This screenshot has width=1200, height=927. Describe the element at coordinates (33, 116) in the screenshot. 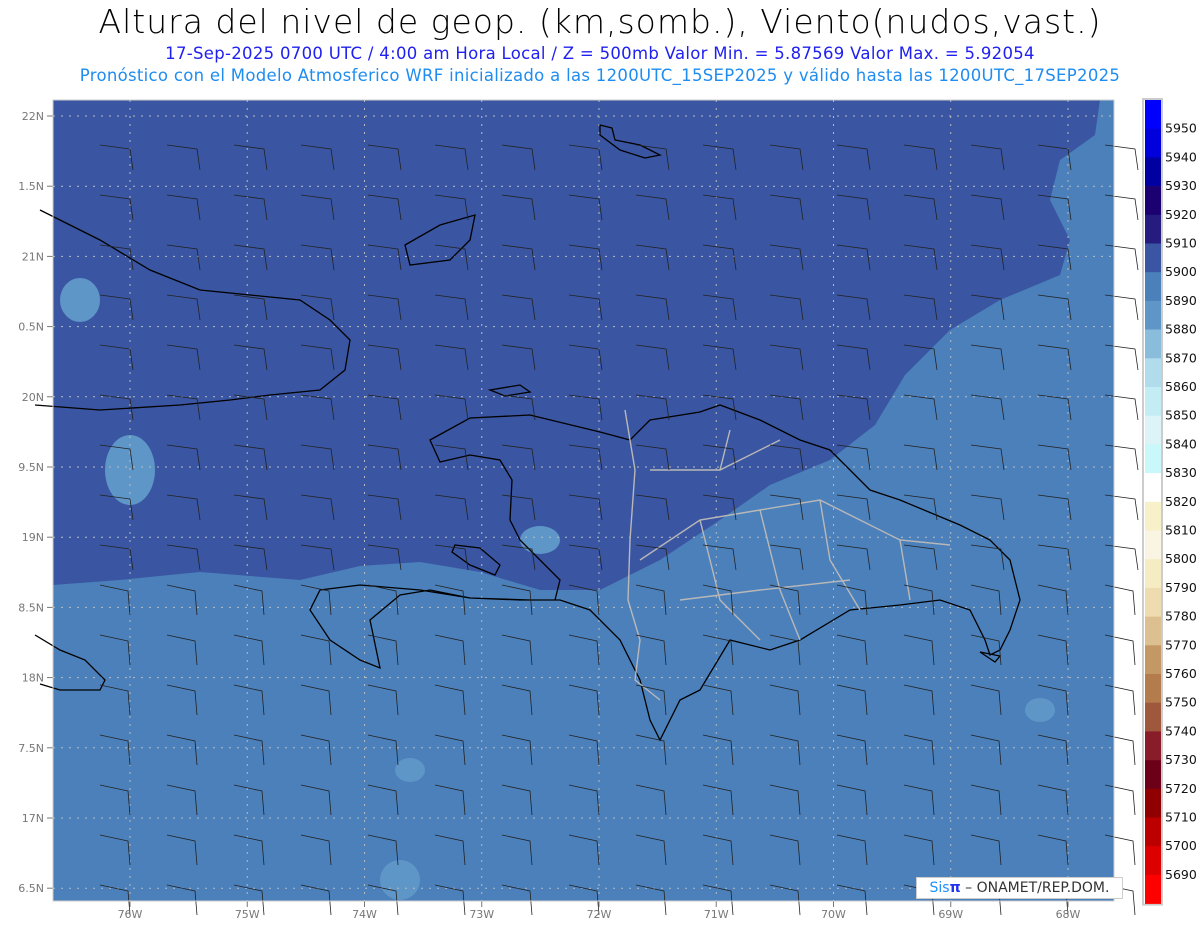

I see `lat-label: 22N` at that location.